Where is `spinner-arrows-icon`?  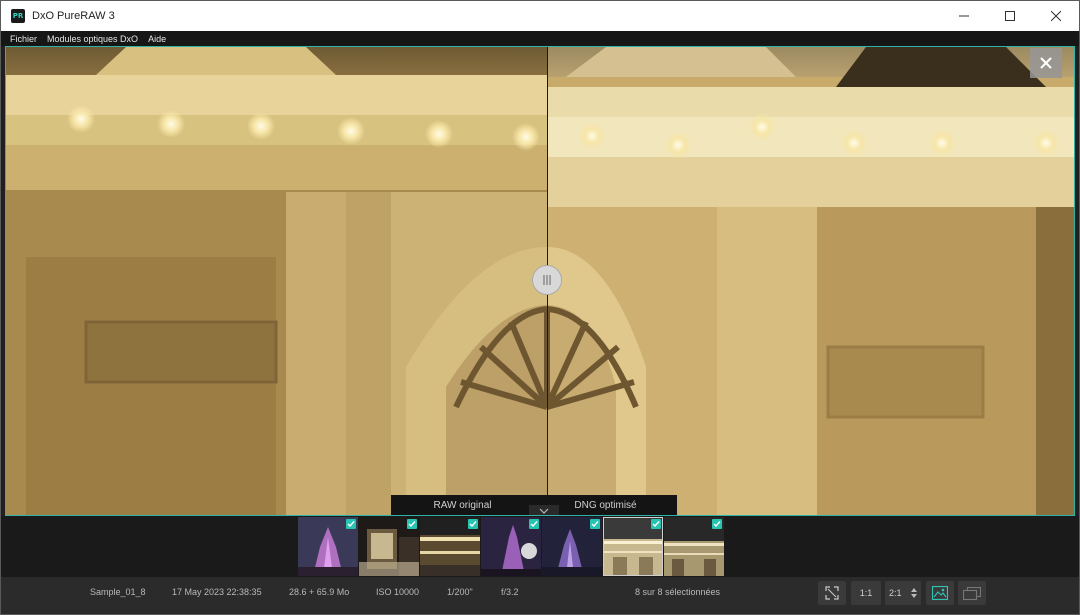 spinner-arrows-icon is located at coordinates (914, 593).